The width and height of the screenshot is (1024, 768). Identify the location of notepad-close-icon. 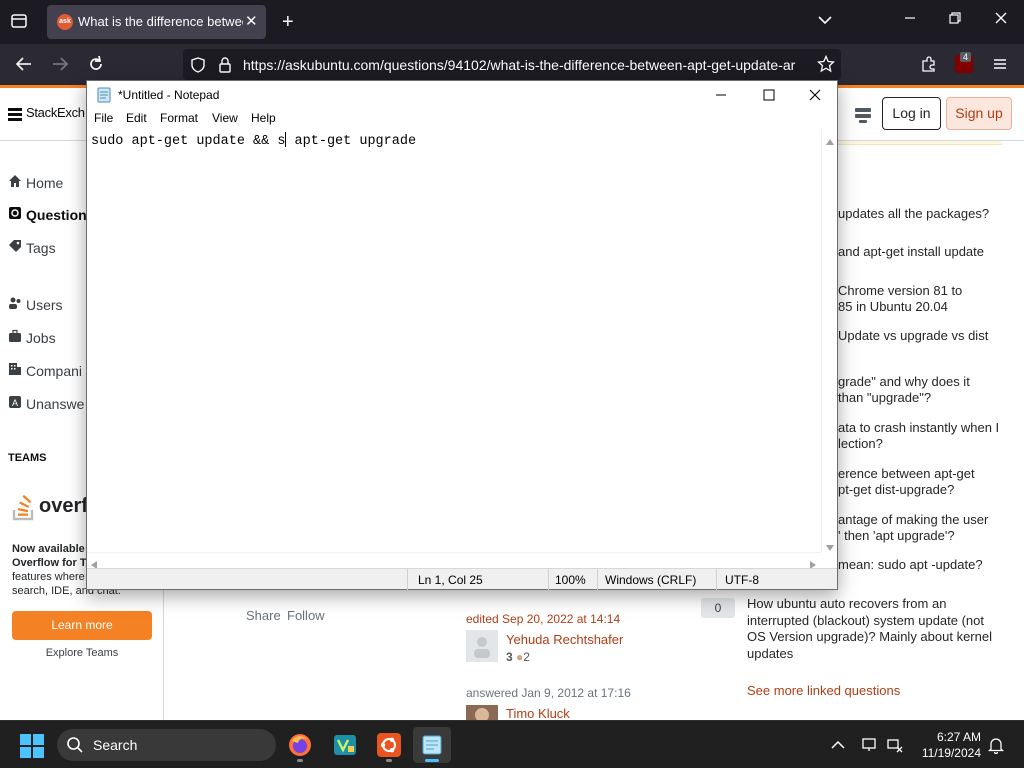
(815, 96).